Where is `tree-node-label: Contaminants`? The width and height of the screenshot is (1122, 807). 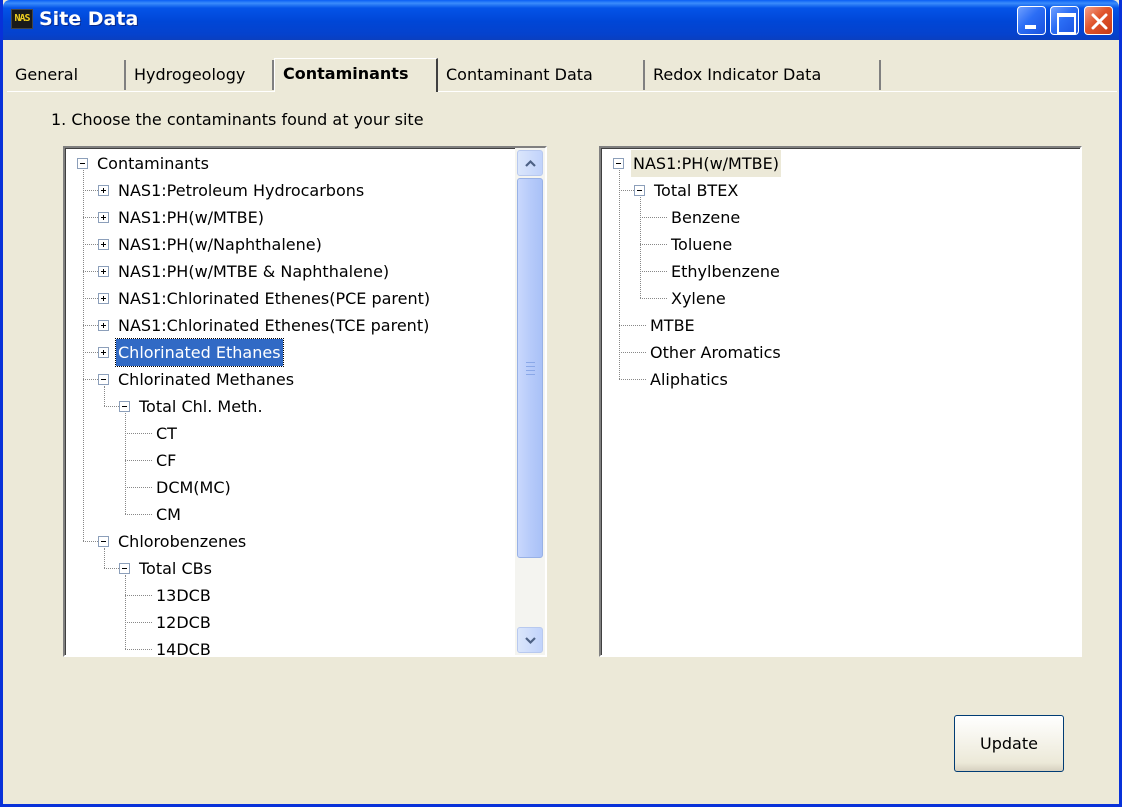
tree-node-label: Contaminants is located at coordinates (153, 163).